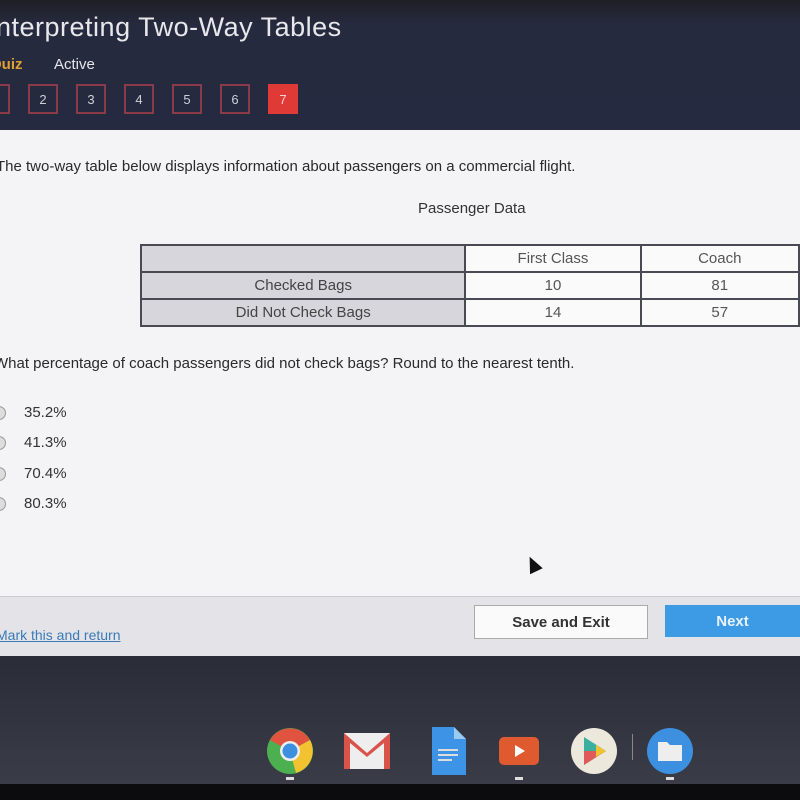  What do you see at coordinates (5, 99) in the screenshot?
I see `question-1-button: 1` at bounding box center [5, 99].